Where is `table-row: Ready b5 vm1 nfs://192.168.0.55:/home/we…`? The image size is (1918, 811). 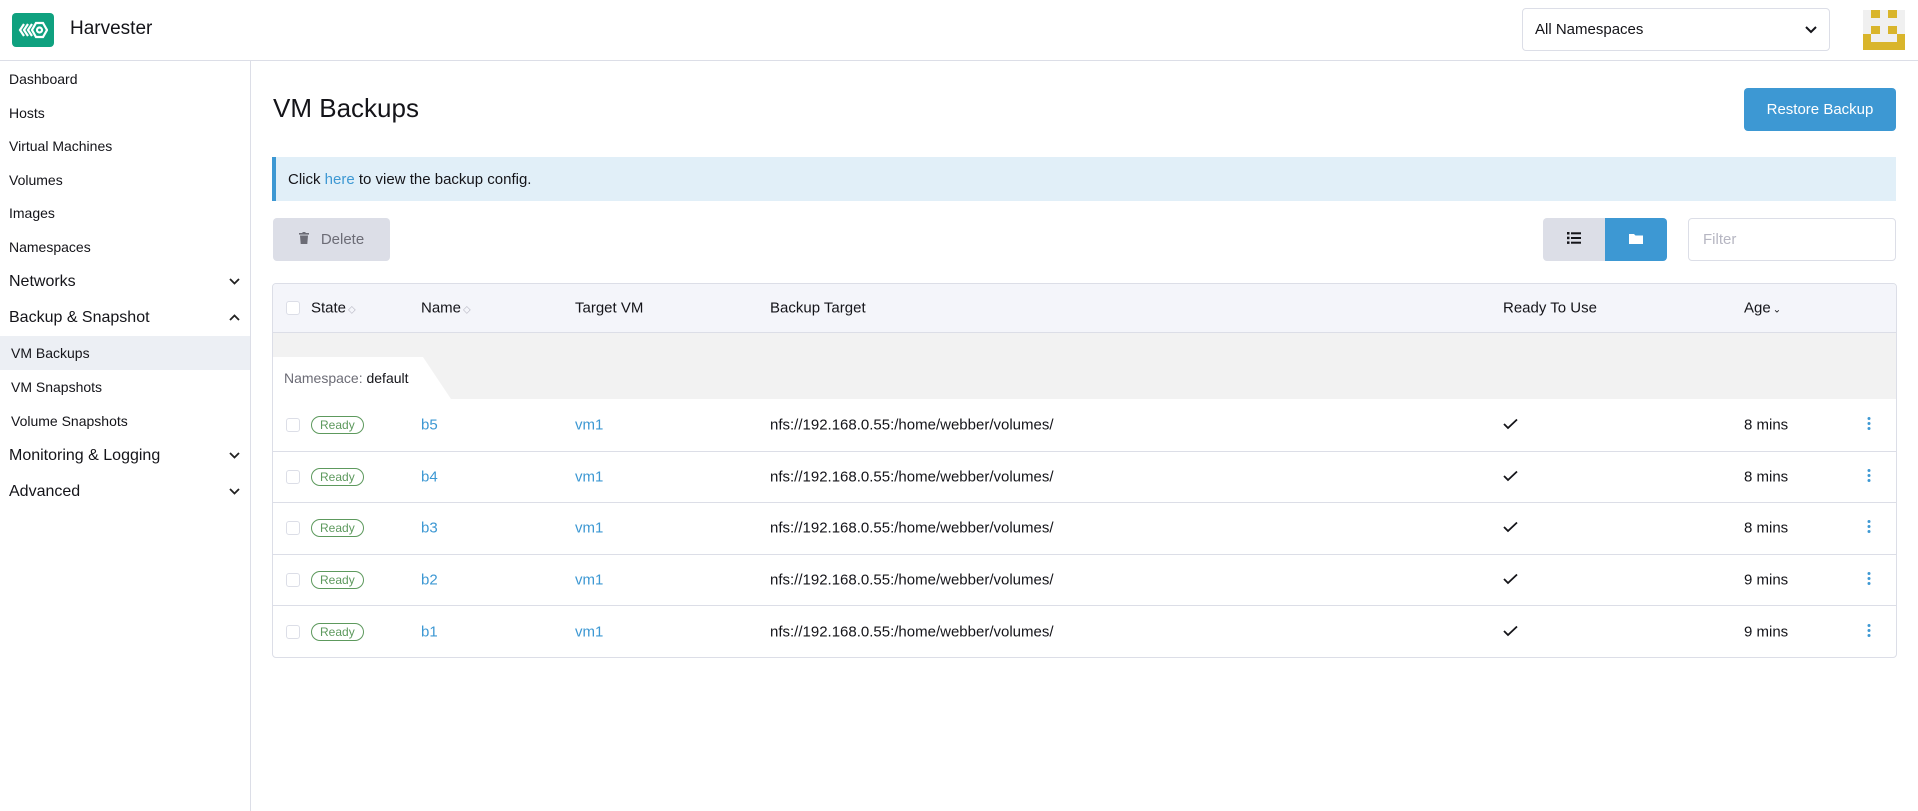 table-row: Ready b5 vm1 nfs://192.168.0.55:/home/we… is located at coordinates (1084, 425).